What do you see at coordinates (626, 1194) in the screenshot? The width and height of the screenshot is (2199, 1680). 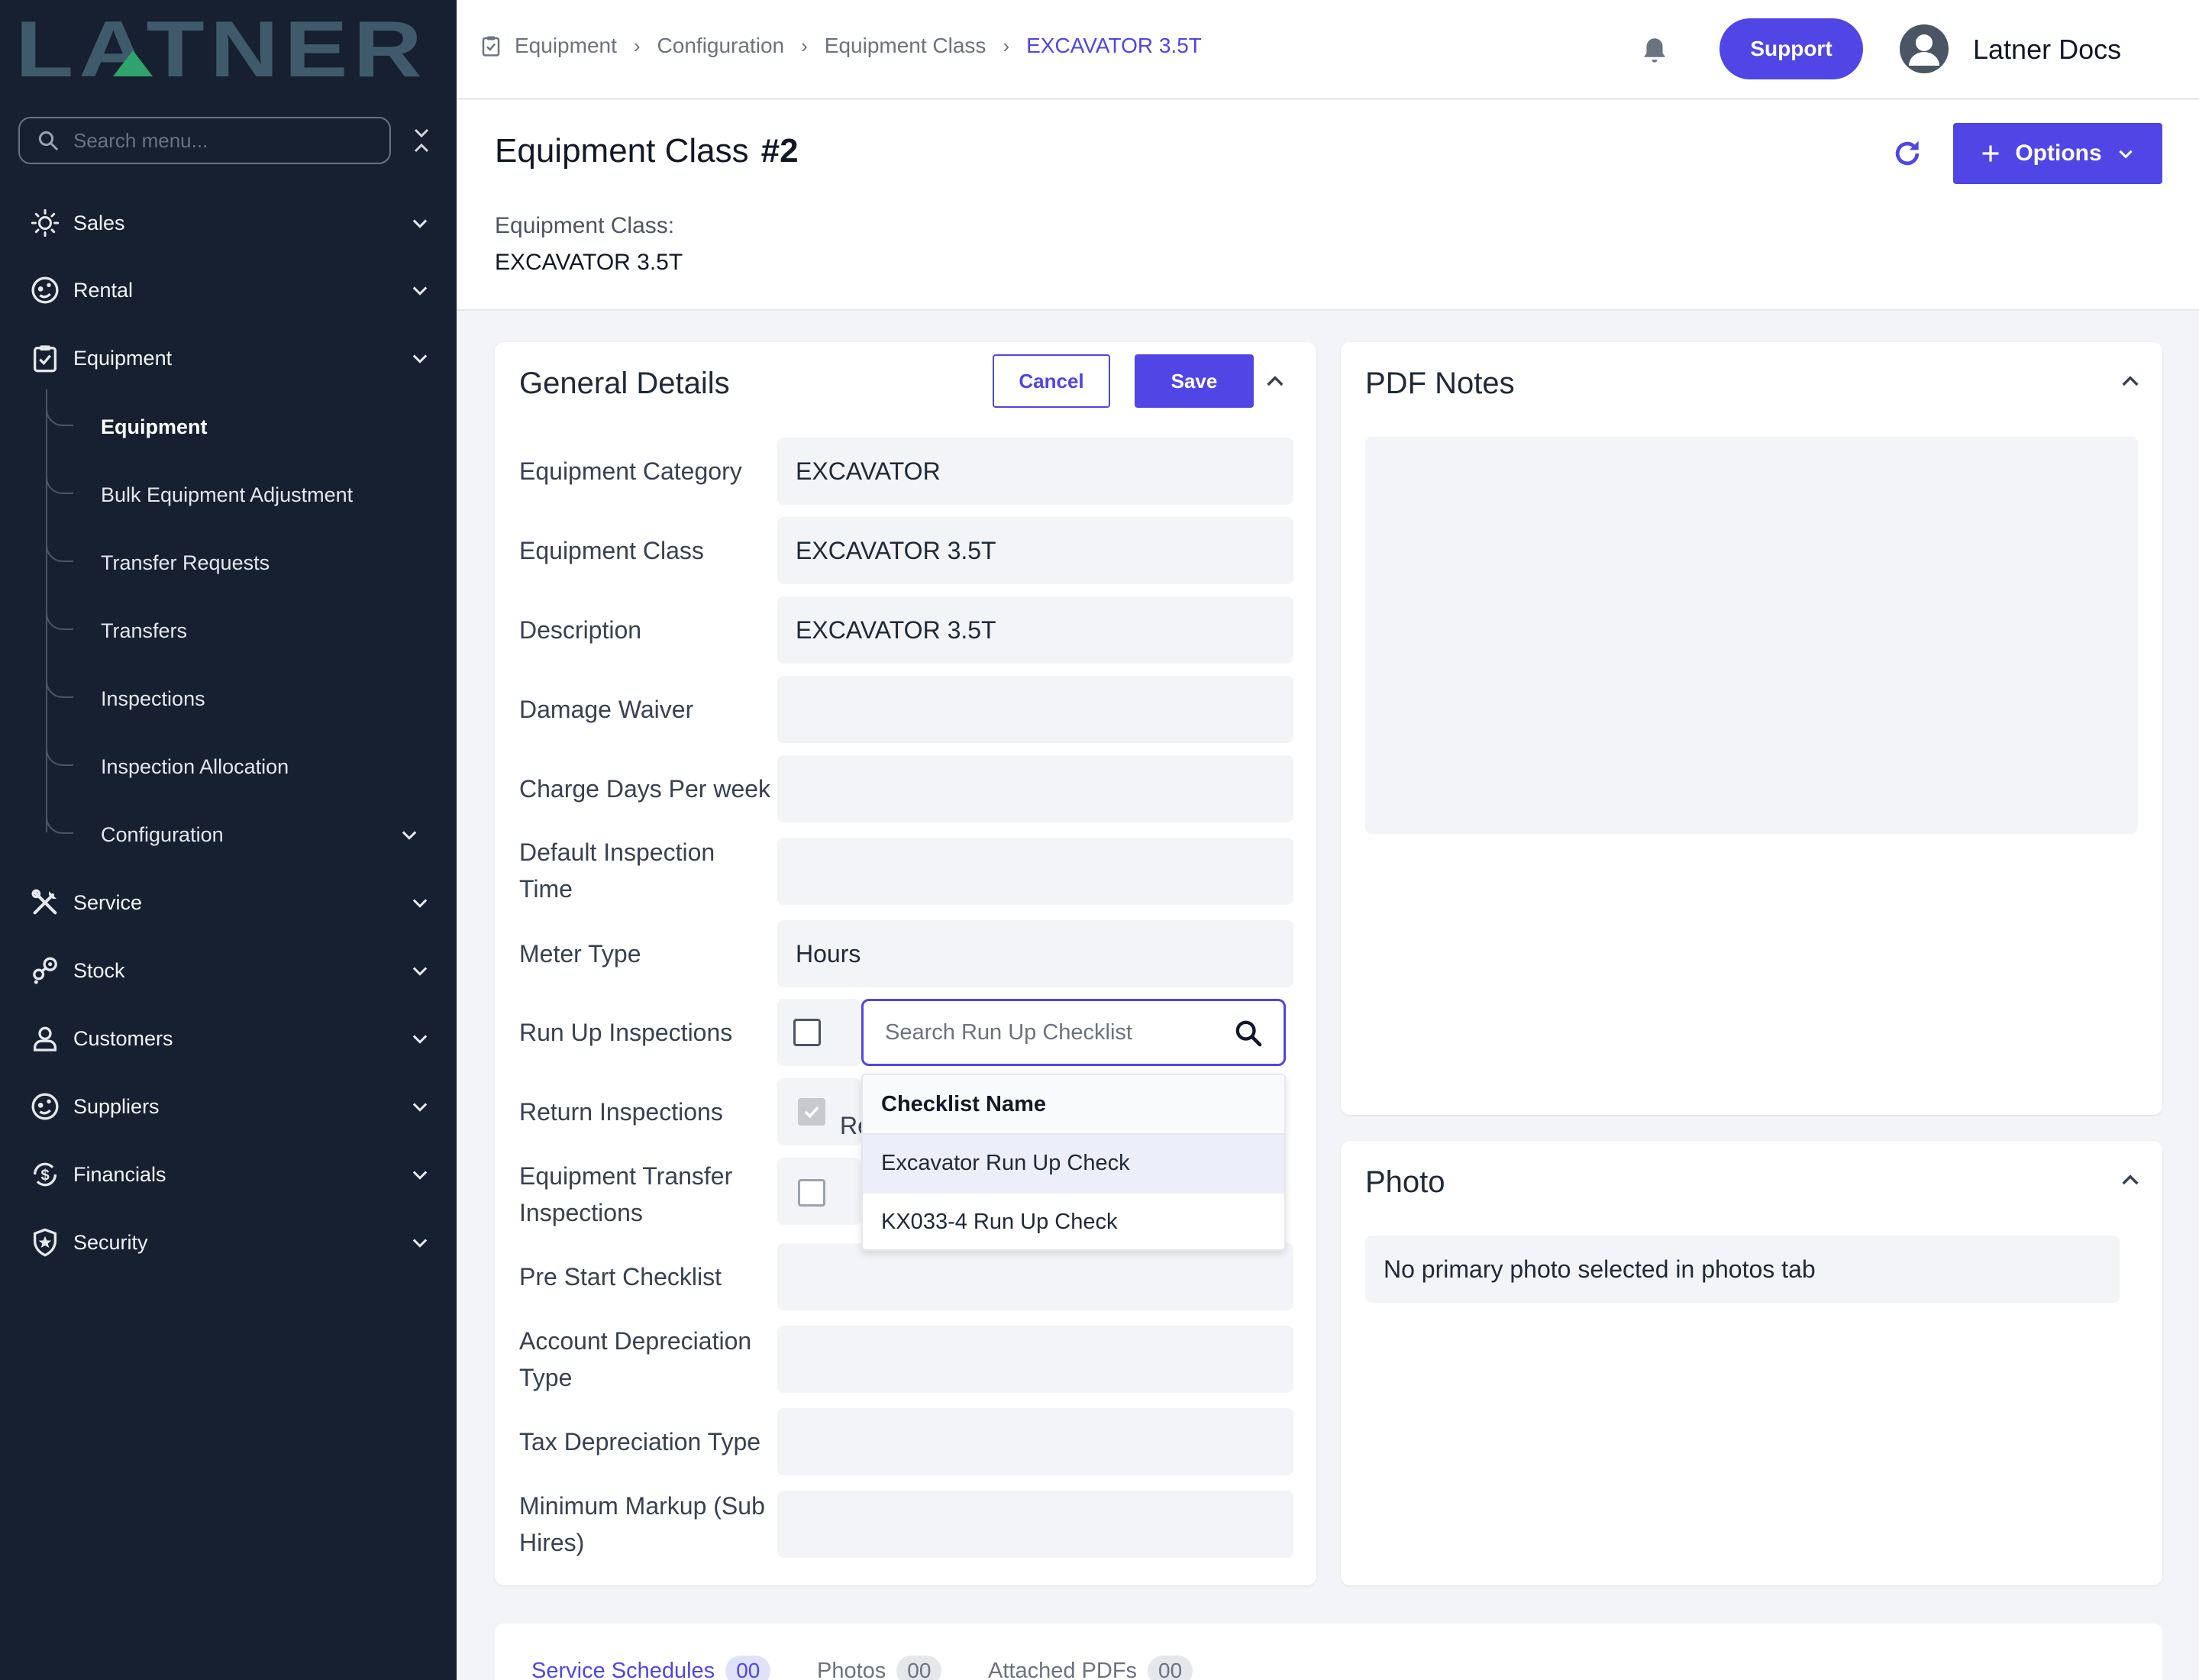 I see `transfer-inspections-label: Equipment Transfer Inspections` at bounding box center [626, 1194].